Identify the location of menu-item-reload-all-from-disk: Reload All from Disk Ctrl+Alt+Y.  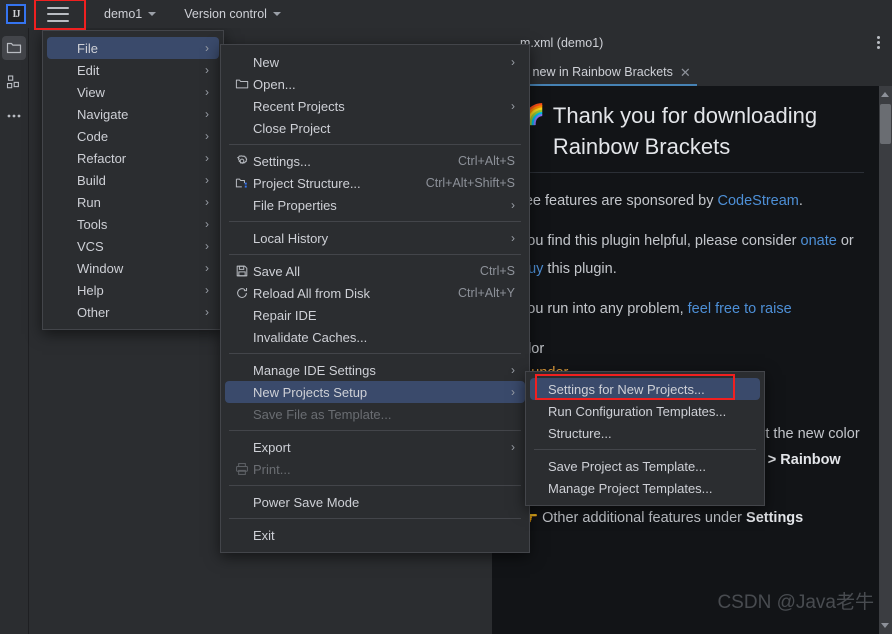
(375, 293).